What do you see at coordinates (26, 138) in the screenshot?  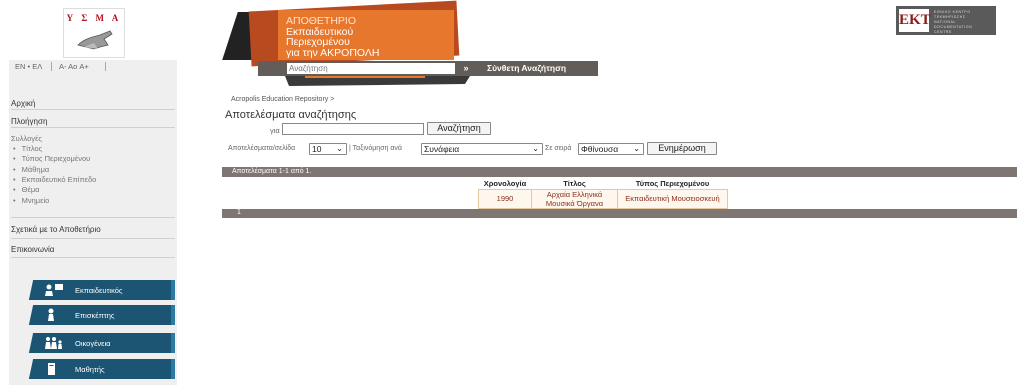 I see `nav-collections: Συλλογές` at bounding box center [26, 138].